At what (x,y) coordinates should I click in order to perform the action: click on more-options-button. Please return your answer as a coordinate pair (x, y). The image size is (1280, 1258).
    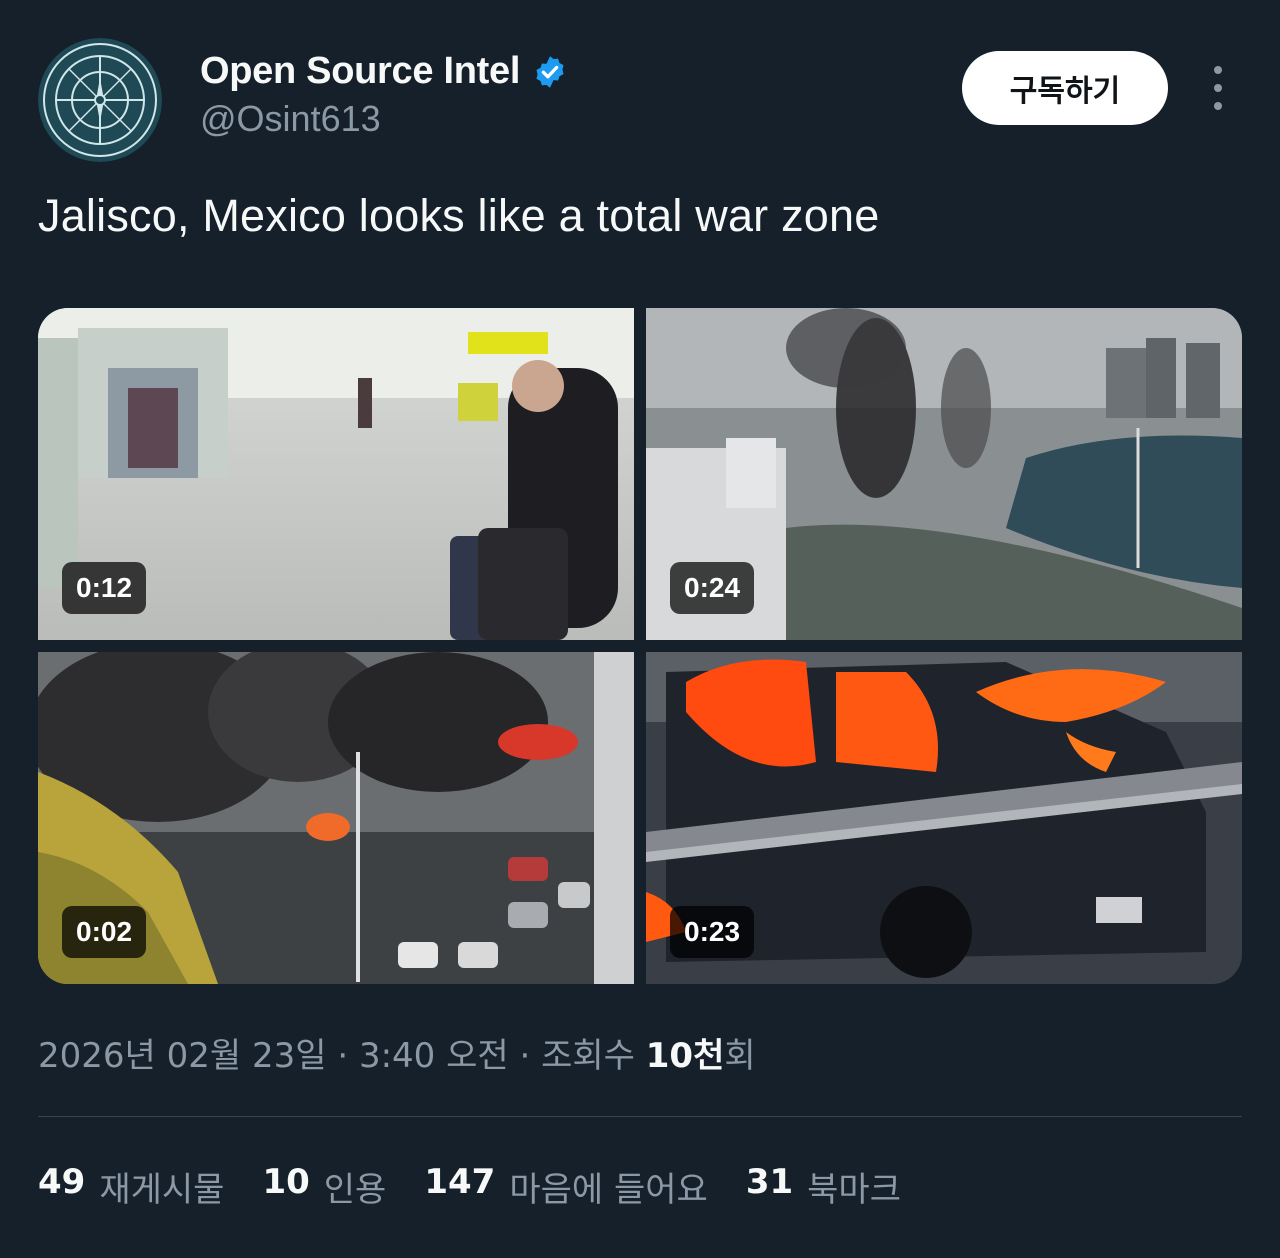
    Looking at the image, I should click on (1218, 88).